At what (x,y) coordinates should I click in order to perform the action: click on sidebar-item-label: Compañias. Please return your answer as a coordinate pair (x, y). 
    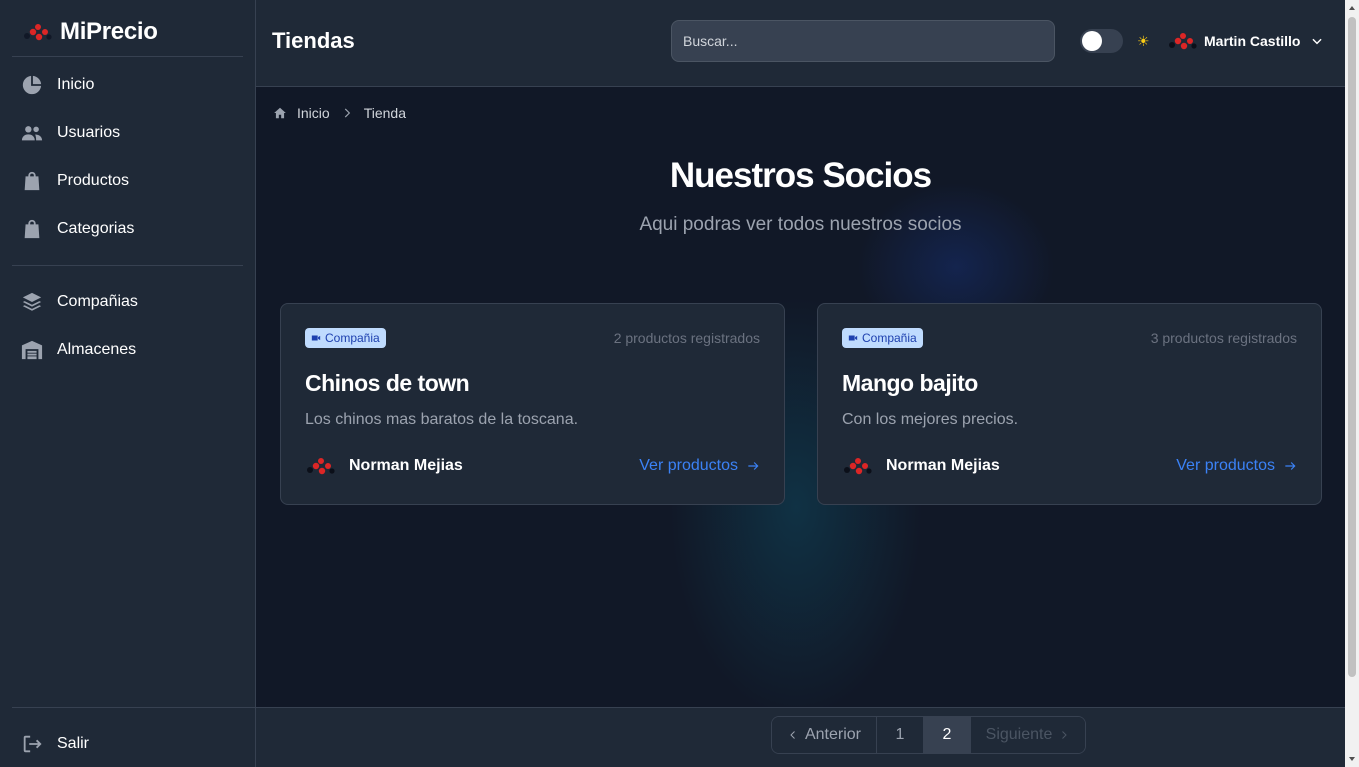
    Looking at the image, I should click on (97, 301).